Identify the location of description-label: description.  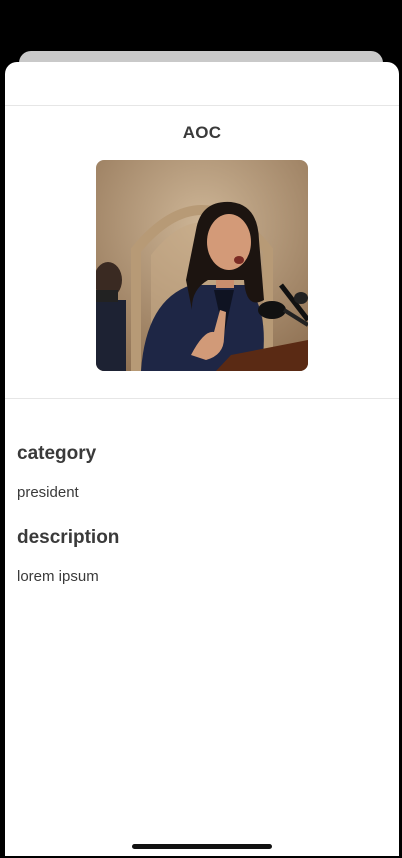
(68, 537).